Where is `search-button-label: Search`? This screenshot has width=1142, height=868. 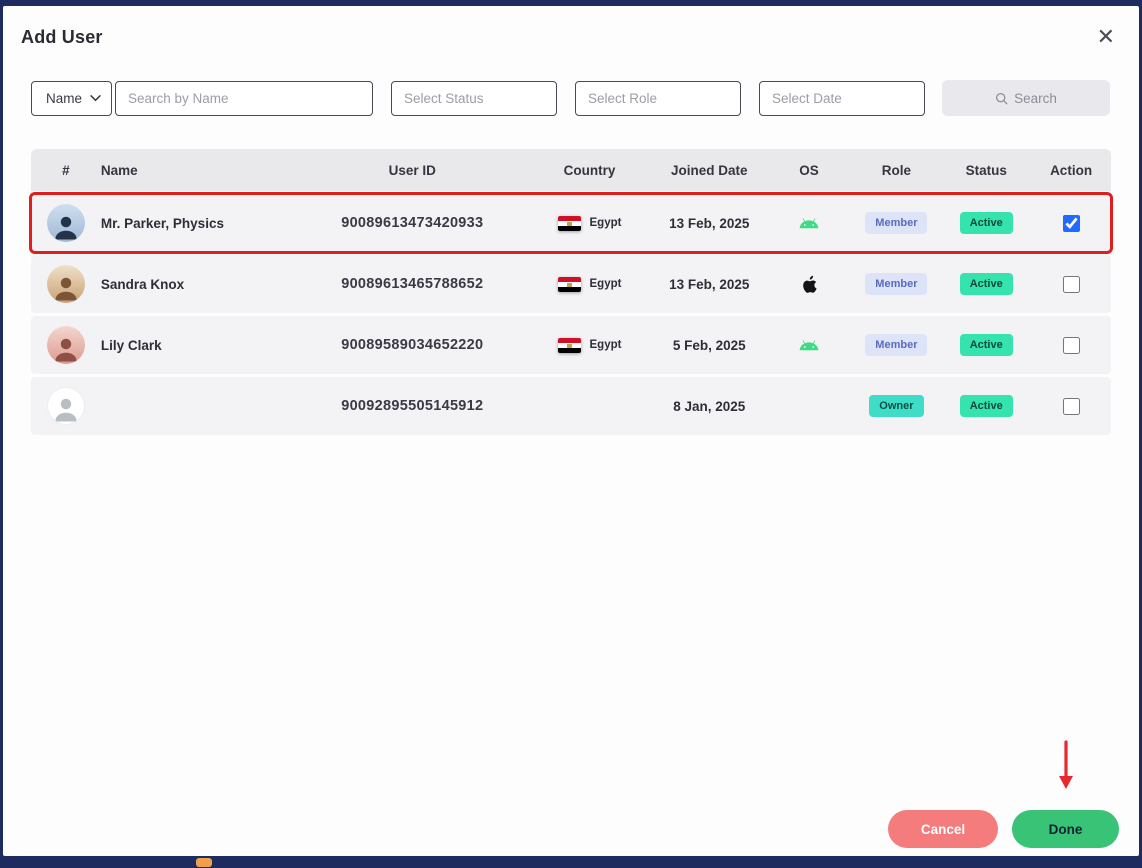
search-button-label: Search is located at coordinates (1035, 98).